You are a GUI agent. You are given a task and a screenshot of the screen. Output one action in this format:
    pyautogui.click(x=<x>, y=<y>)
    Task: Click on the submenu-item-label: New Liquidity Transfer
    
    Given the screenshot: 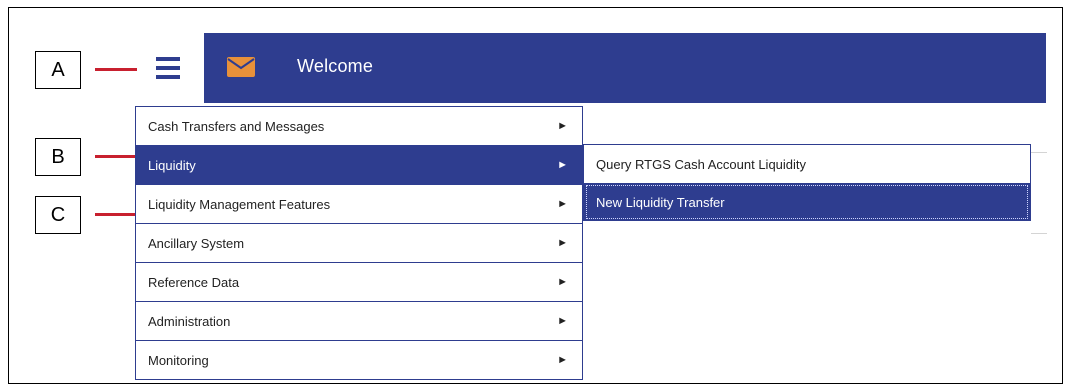 What is the action you would take?
    pyautogui.click(x=660, y=202)
    